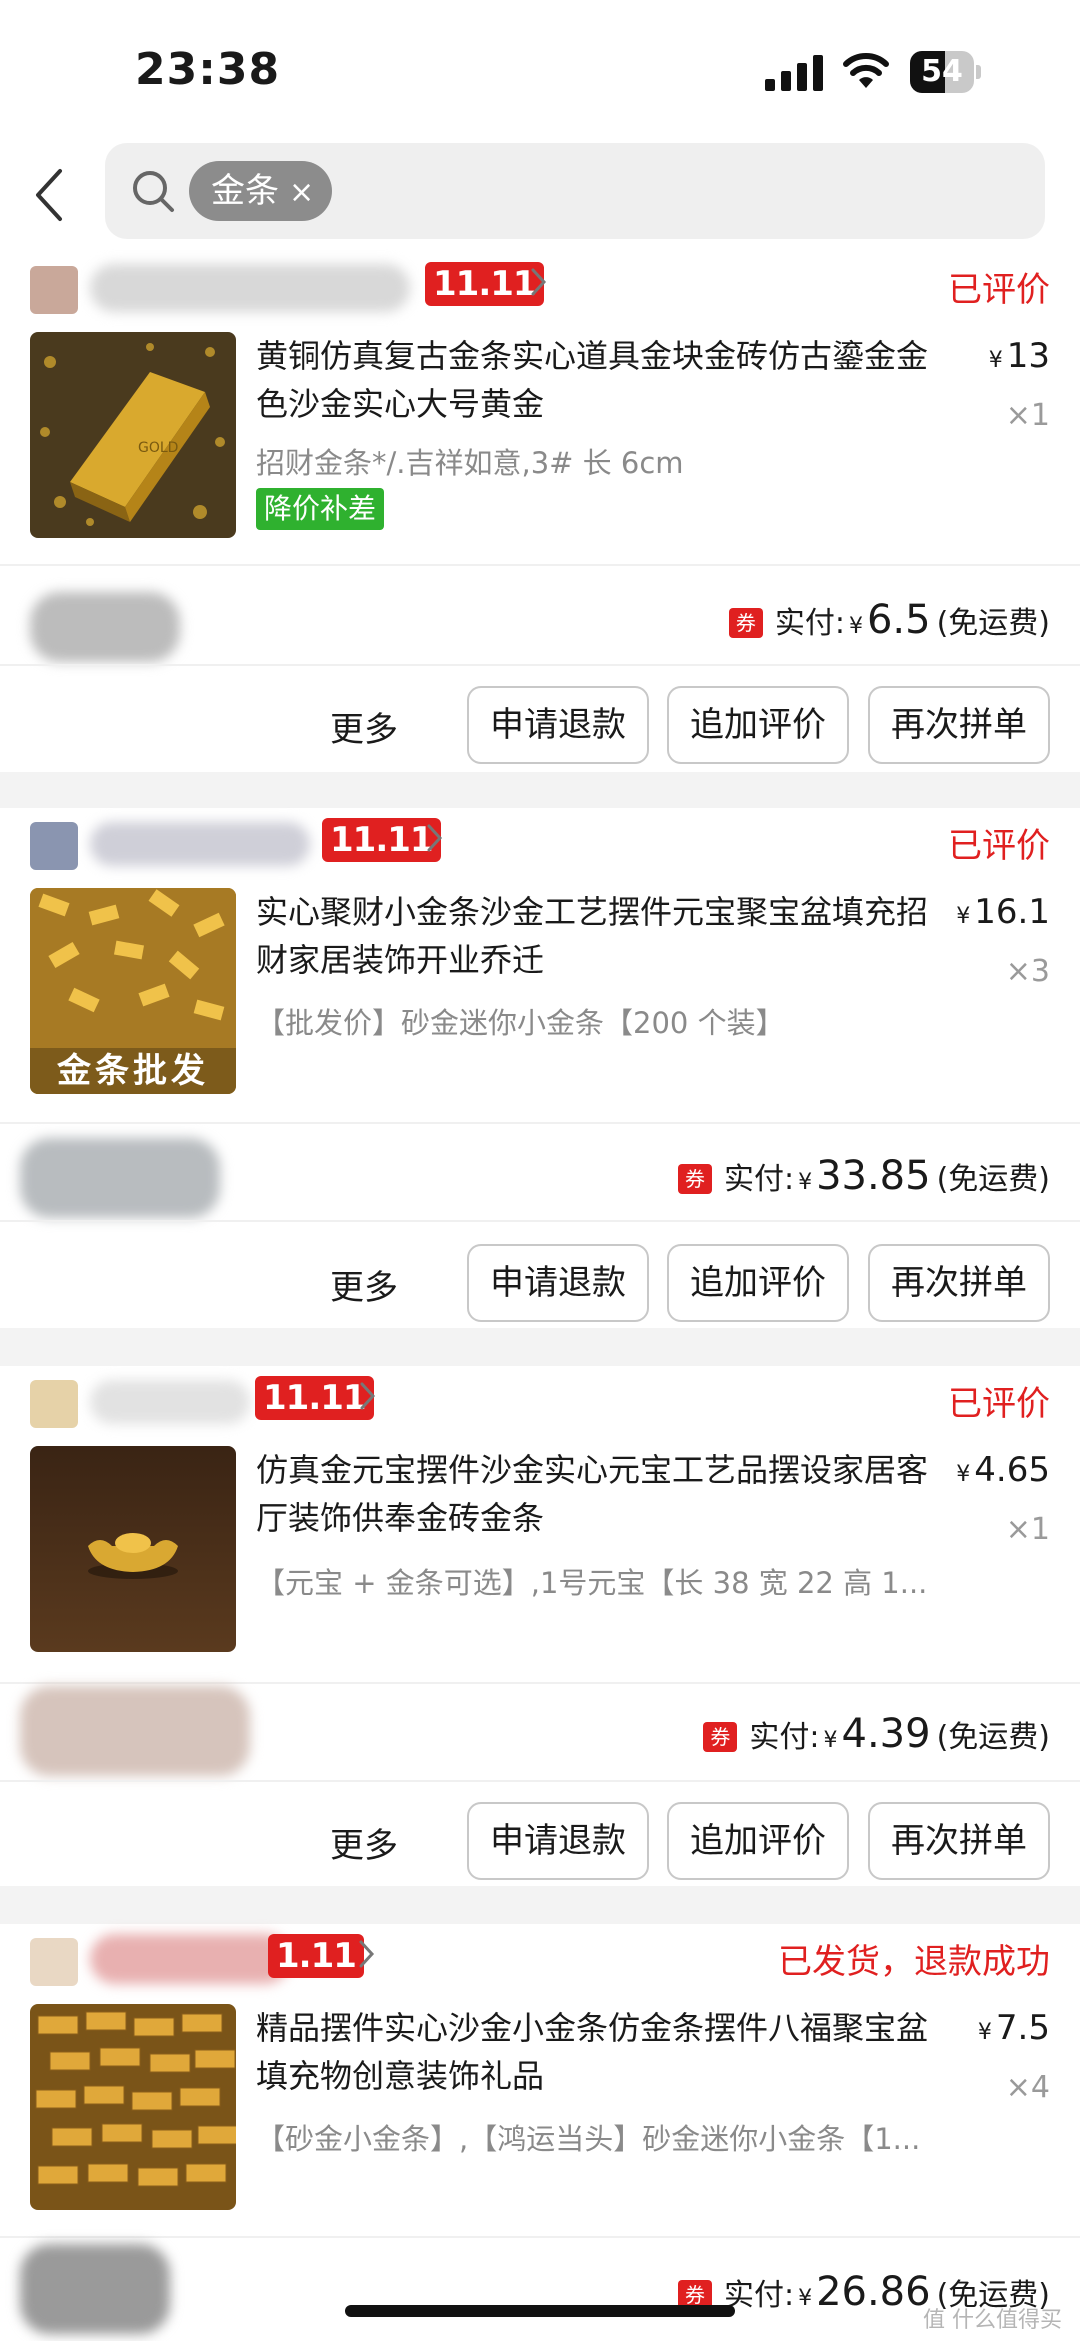 The image size is (1080, 2341). What do you see at coordinates (133, 991) in the screenshot?
I see `product-thumbnail-gold-bars: 金条批发` at bounding box center [133, 991].